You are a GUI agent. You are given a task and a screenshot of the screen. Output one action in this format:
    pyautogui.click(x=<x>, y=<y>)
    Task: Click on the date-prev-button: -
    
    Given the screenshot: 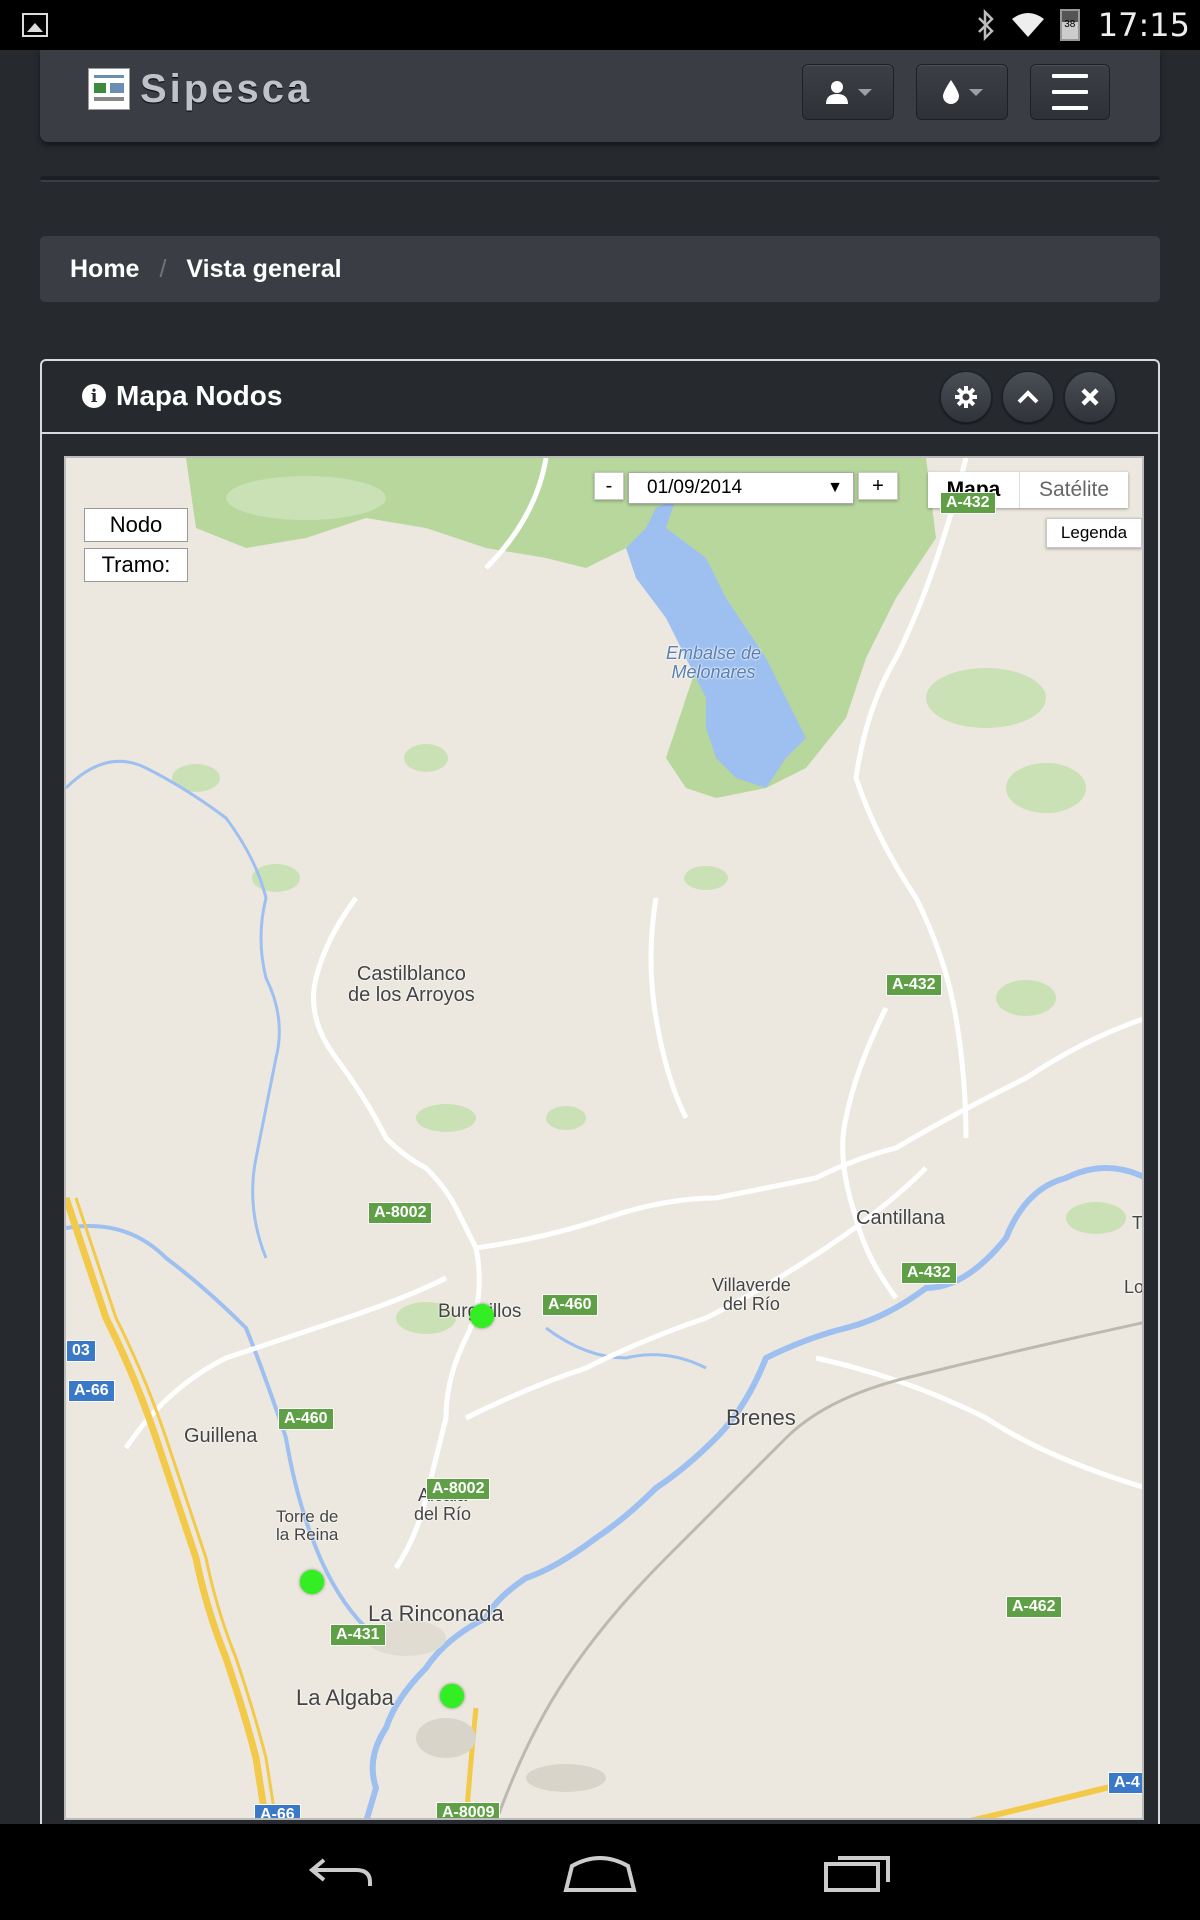 What is the action you would take?
    pyautogui.click(x=609, y=486)
    